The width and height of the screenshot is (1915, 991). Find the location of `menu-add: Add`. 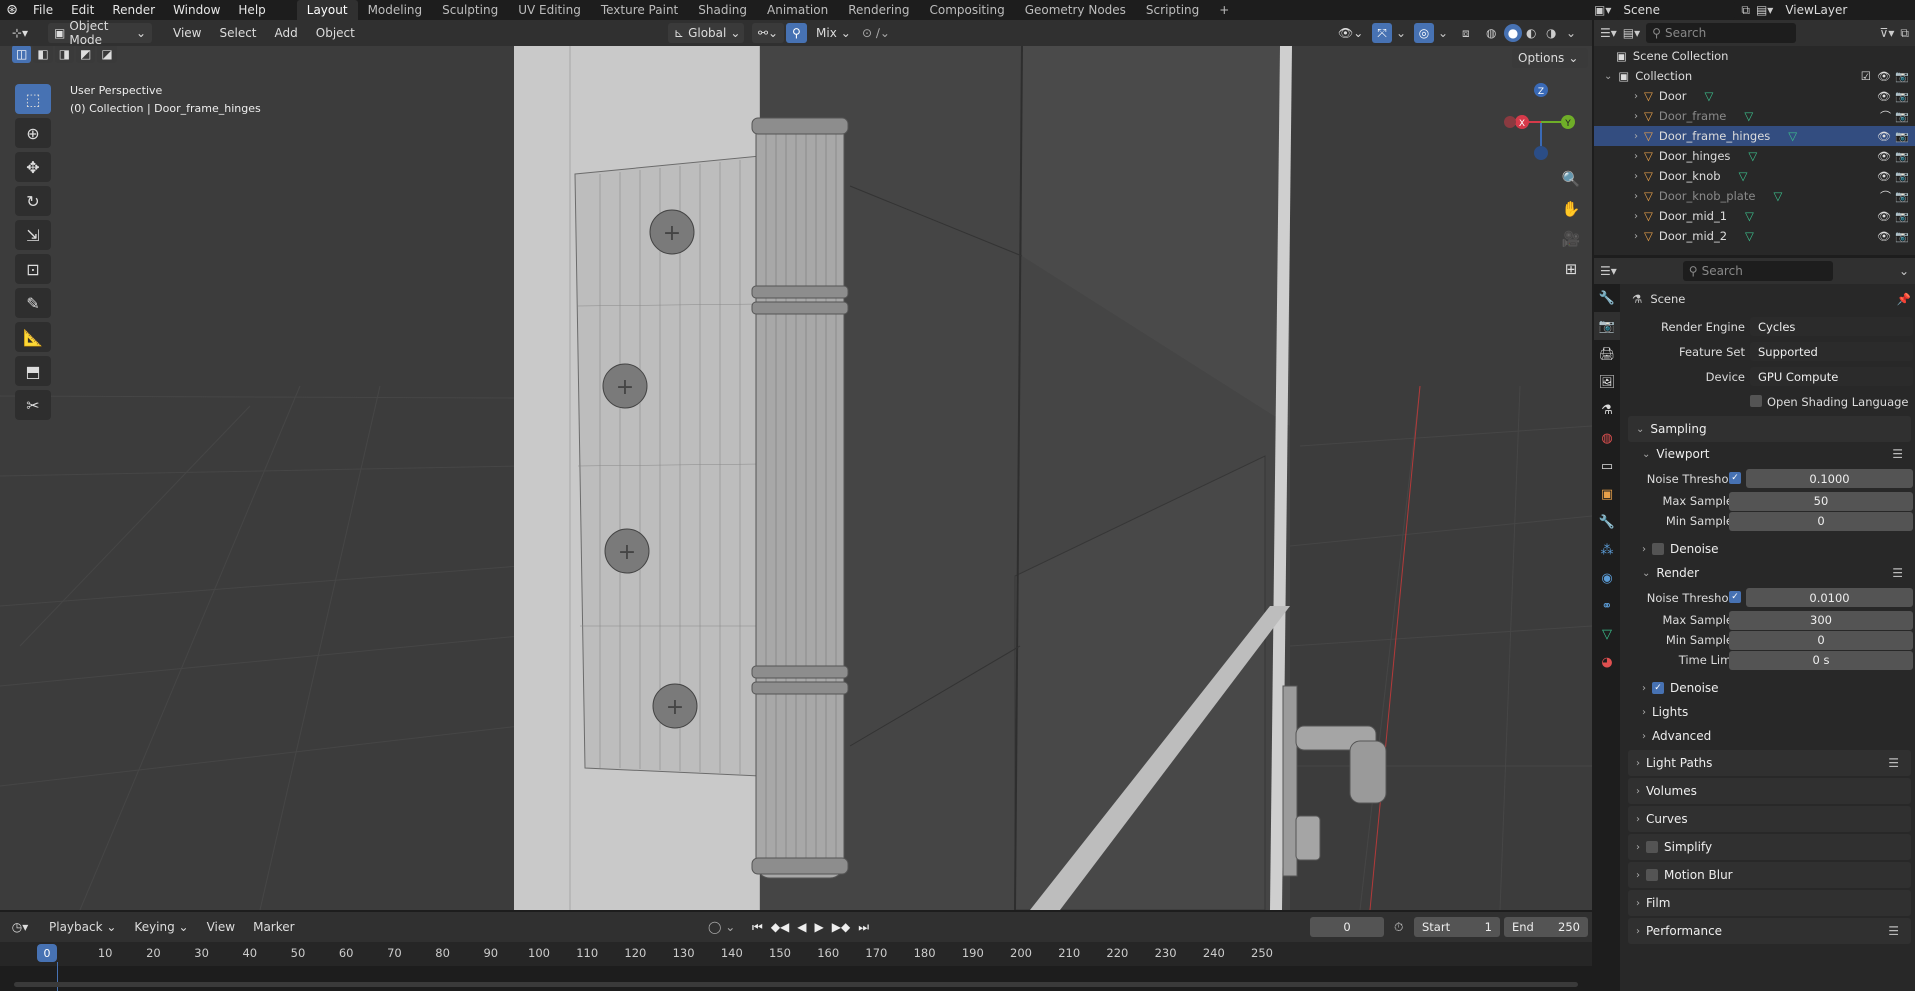

menu-add: Add is located at coordinates (286, 33).